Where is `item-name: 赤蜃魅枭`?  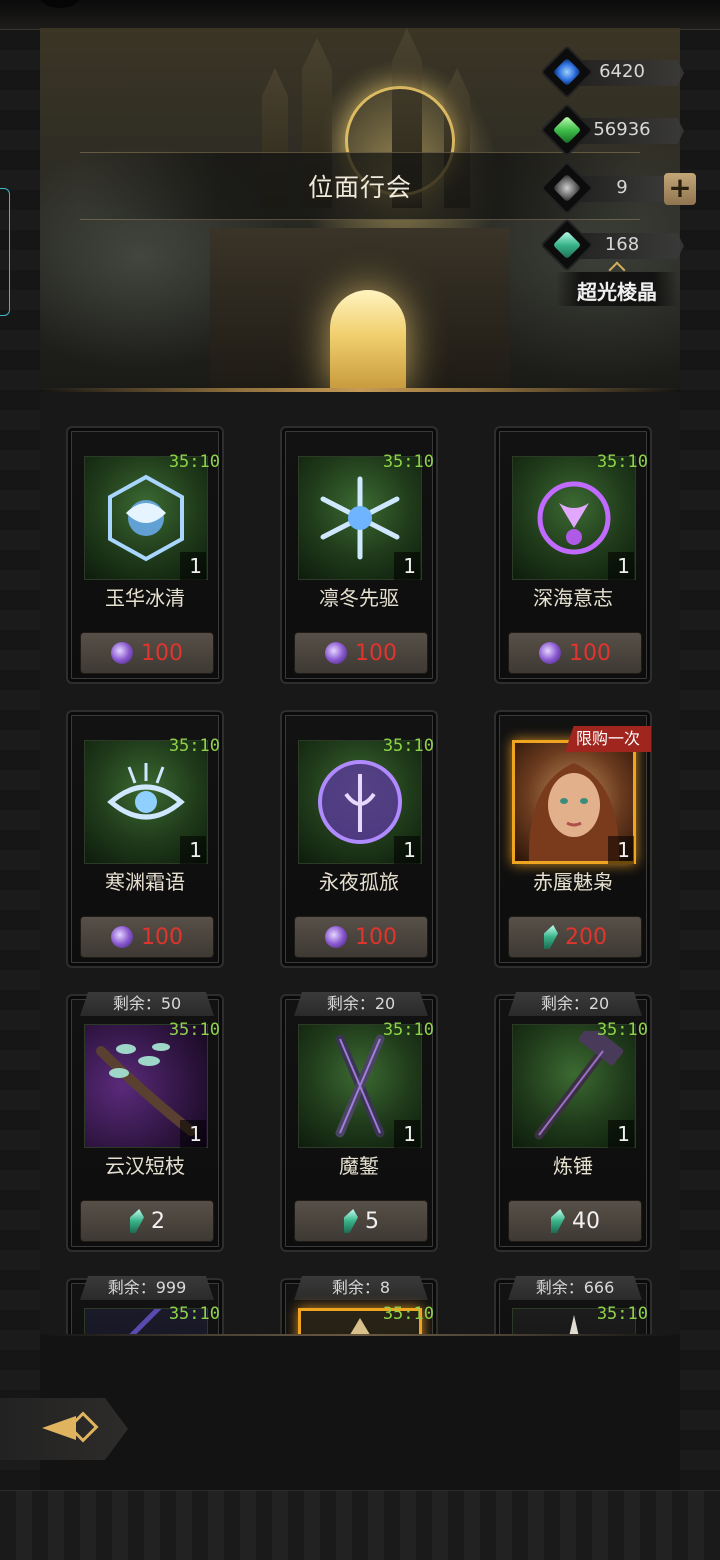
item-name: 赤蜃魅枭 is located at coordinates (573, 882).